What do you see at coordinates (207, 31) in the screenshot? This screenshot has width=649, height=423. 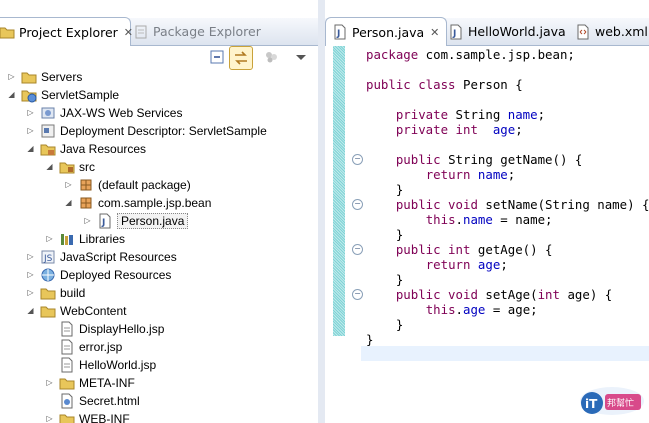 I see `tab-label: Package Explorer` at bounding box center [207, 31].